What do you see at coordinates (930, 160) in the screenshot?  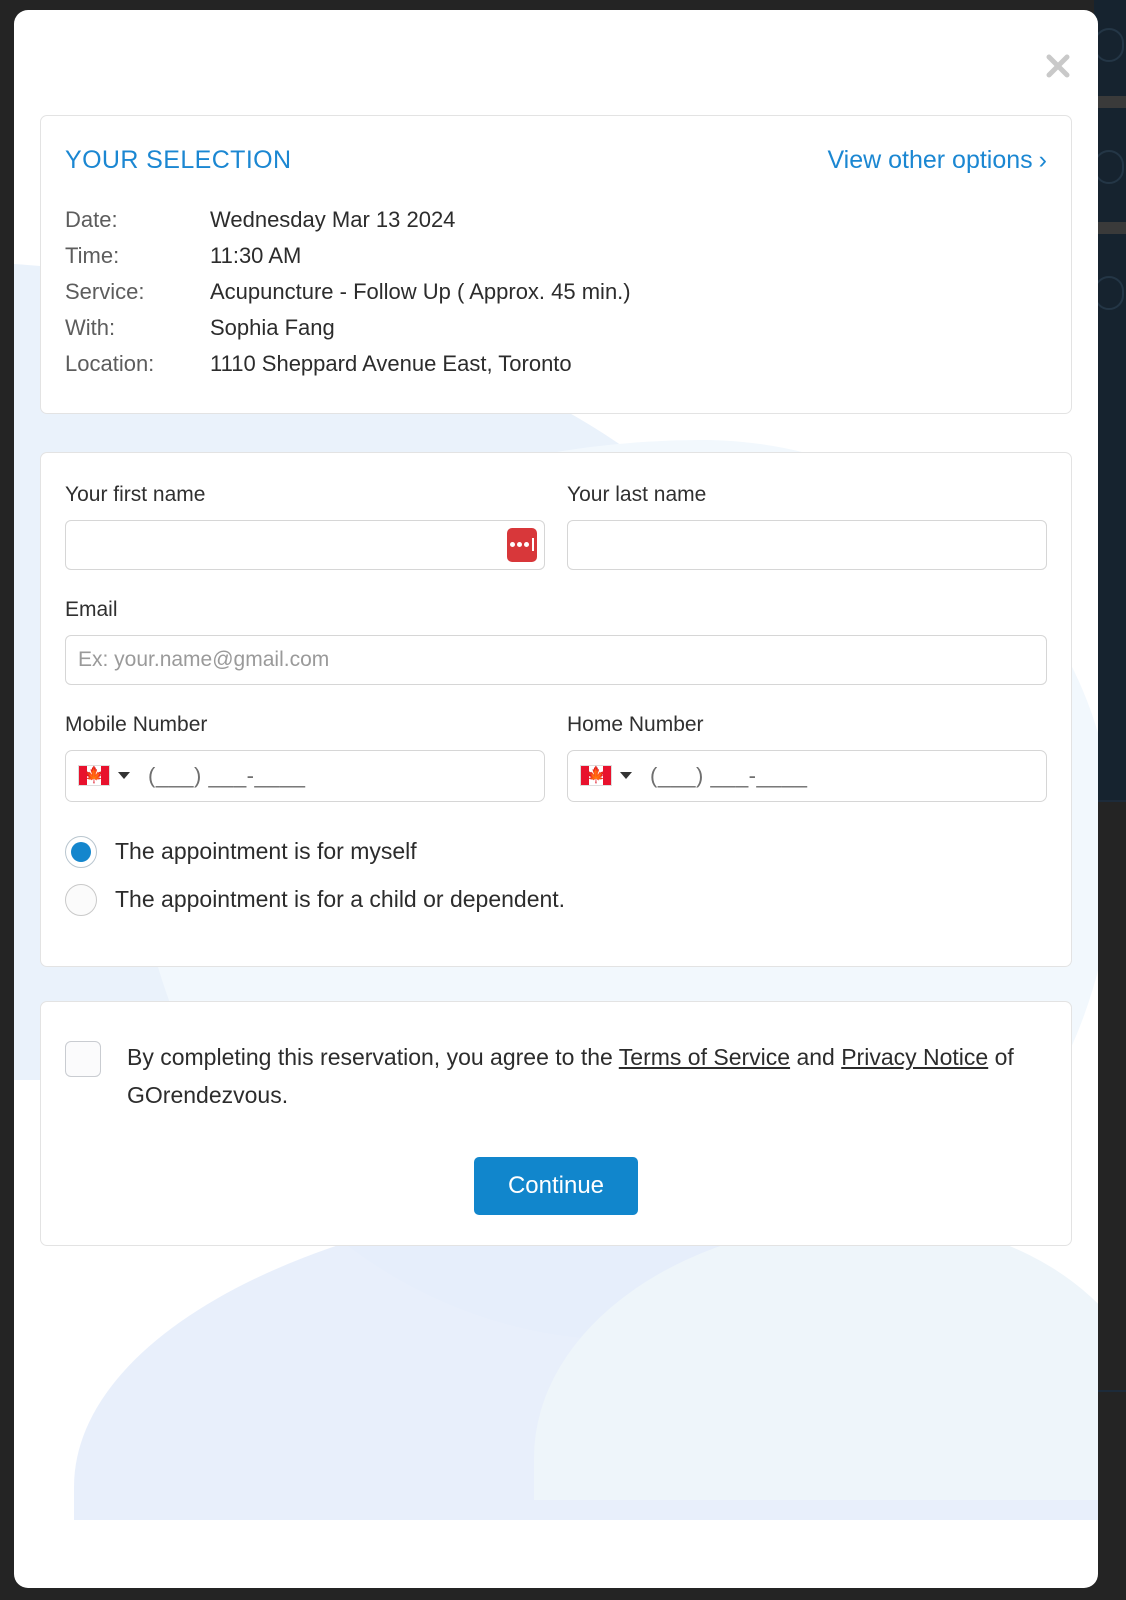 I see `view-other-options-label: View other options` at bounding box center [930, 160].